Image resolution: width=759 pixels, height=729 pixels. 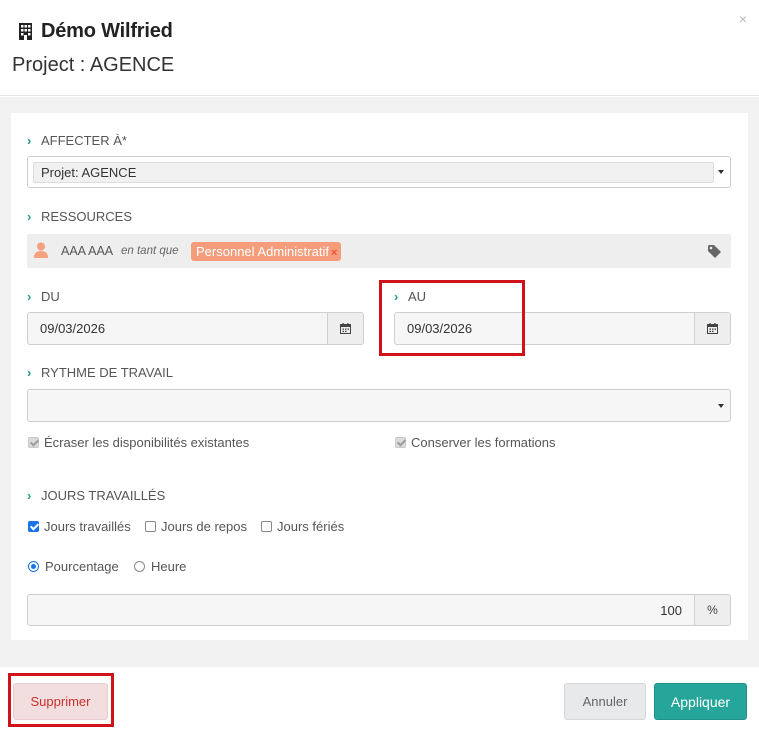 What do you see at coordinates (25, 31) in the screenshot?
I see `building-icon` at bounding box center [25, 31].